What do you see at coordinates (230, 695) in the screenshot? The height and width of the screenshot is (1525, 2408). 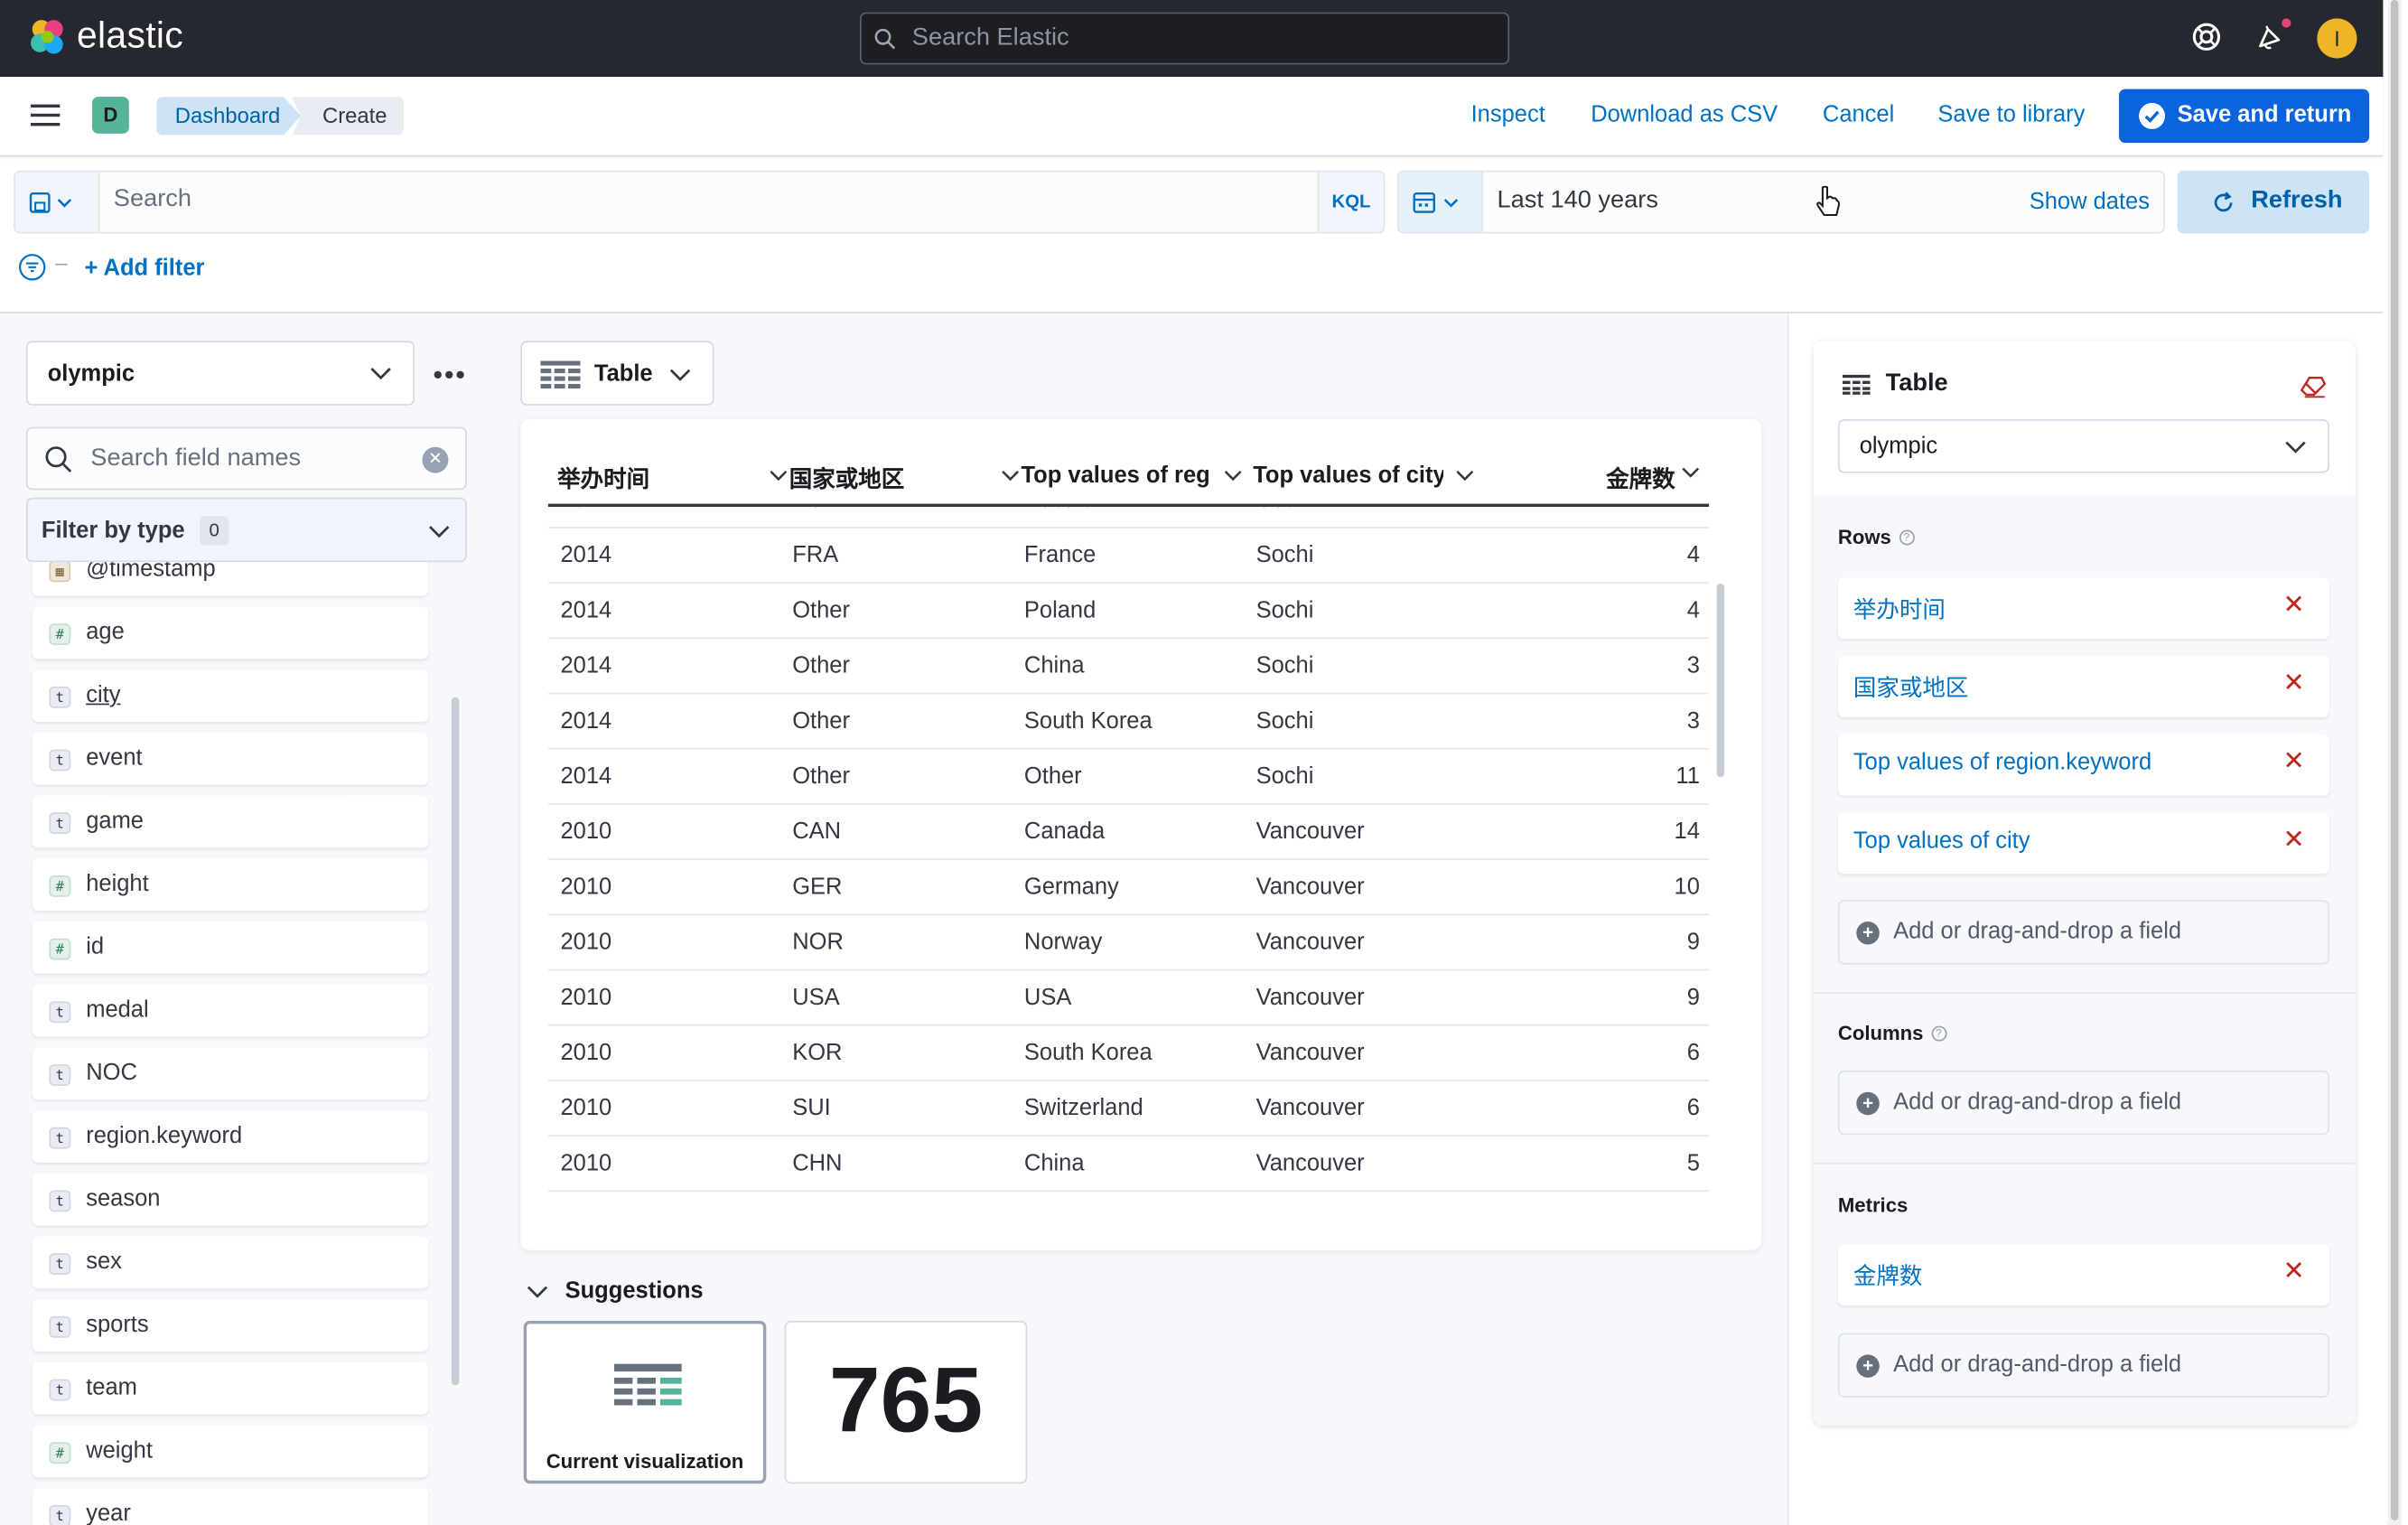 I see `field-item-city: t city` at bounding box center [230, 695].